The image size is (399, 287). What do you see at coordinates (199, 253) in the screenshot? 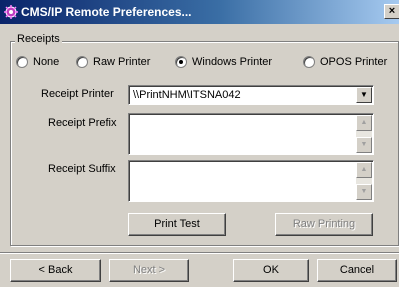
I see `footer-divider` at bounding box center [199, 253].